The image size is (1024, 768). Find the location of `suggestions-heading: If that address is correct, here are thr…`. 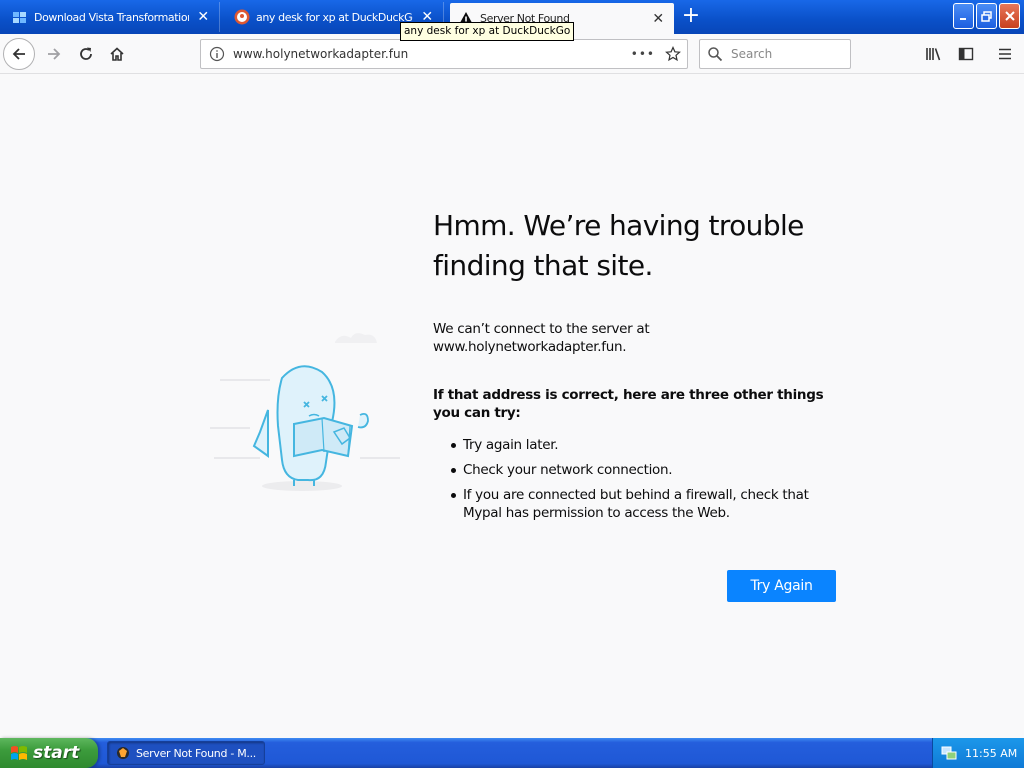

suggestions-heading: If that address is correct, here are thr… is located at coordinates (628, 404).